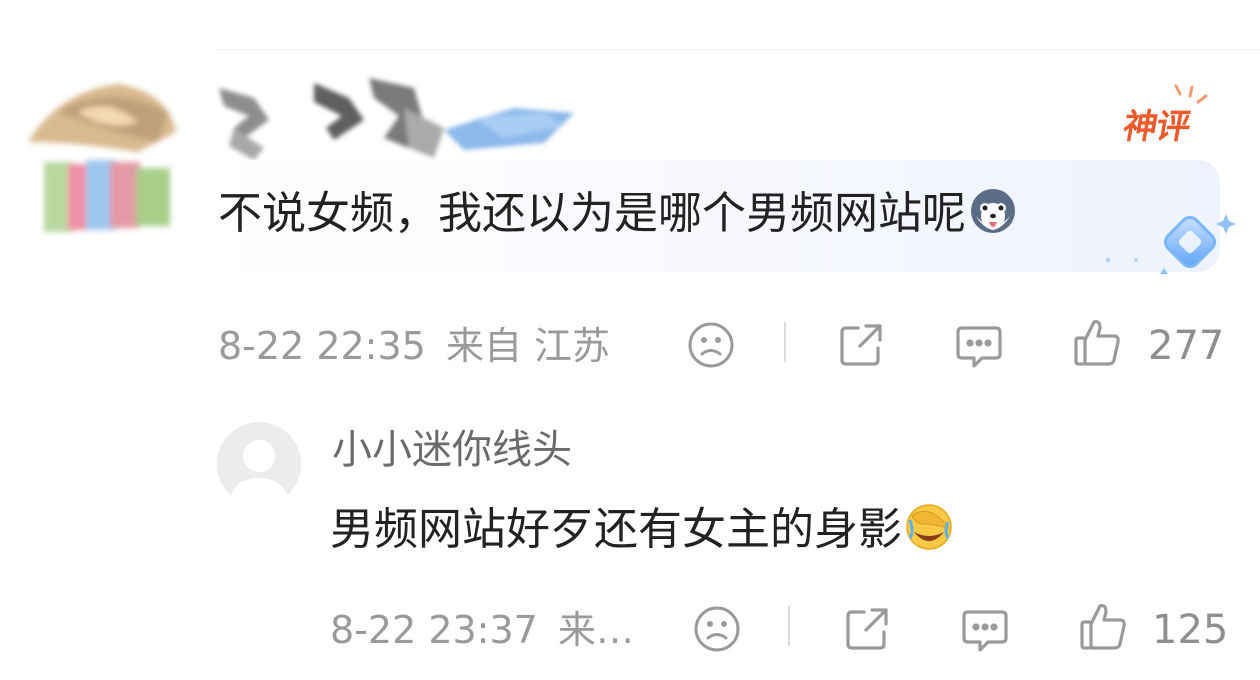 This screenshot has width=1260, height=680. I want to click on comment-text-content: 不说女频，我还以为是哪个男频网站呢, so click(592, 213).